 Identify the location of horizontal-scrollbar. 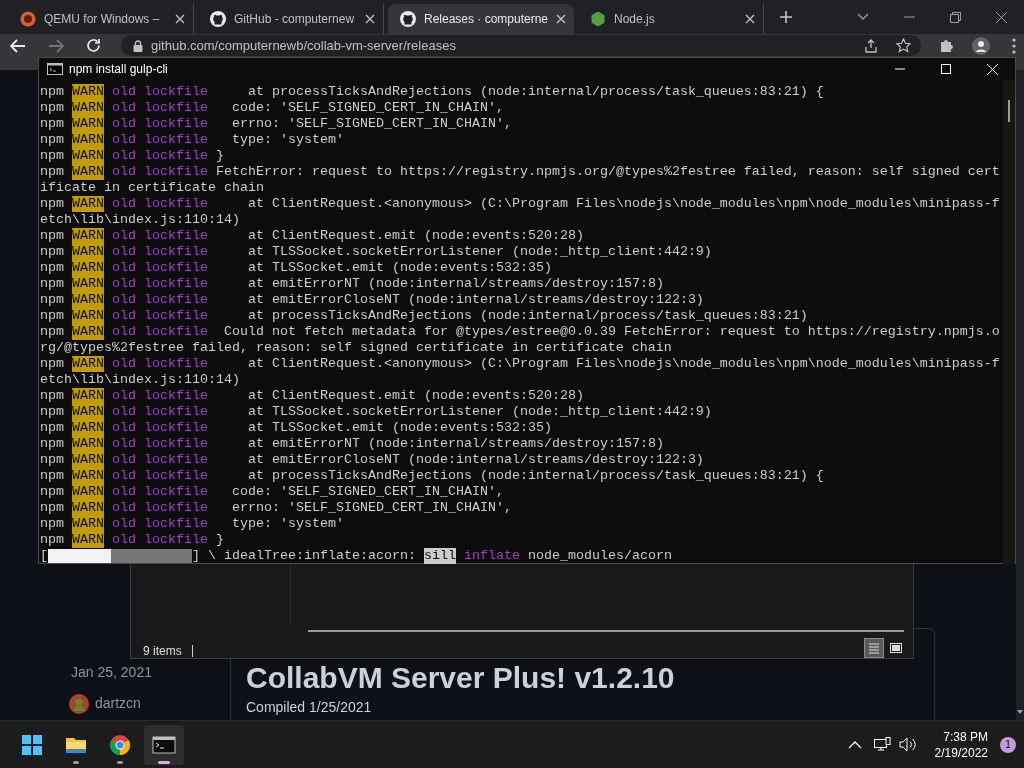
(606, 631).